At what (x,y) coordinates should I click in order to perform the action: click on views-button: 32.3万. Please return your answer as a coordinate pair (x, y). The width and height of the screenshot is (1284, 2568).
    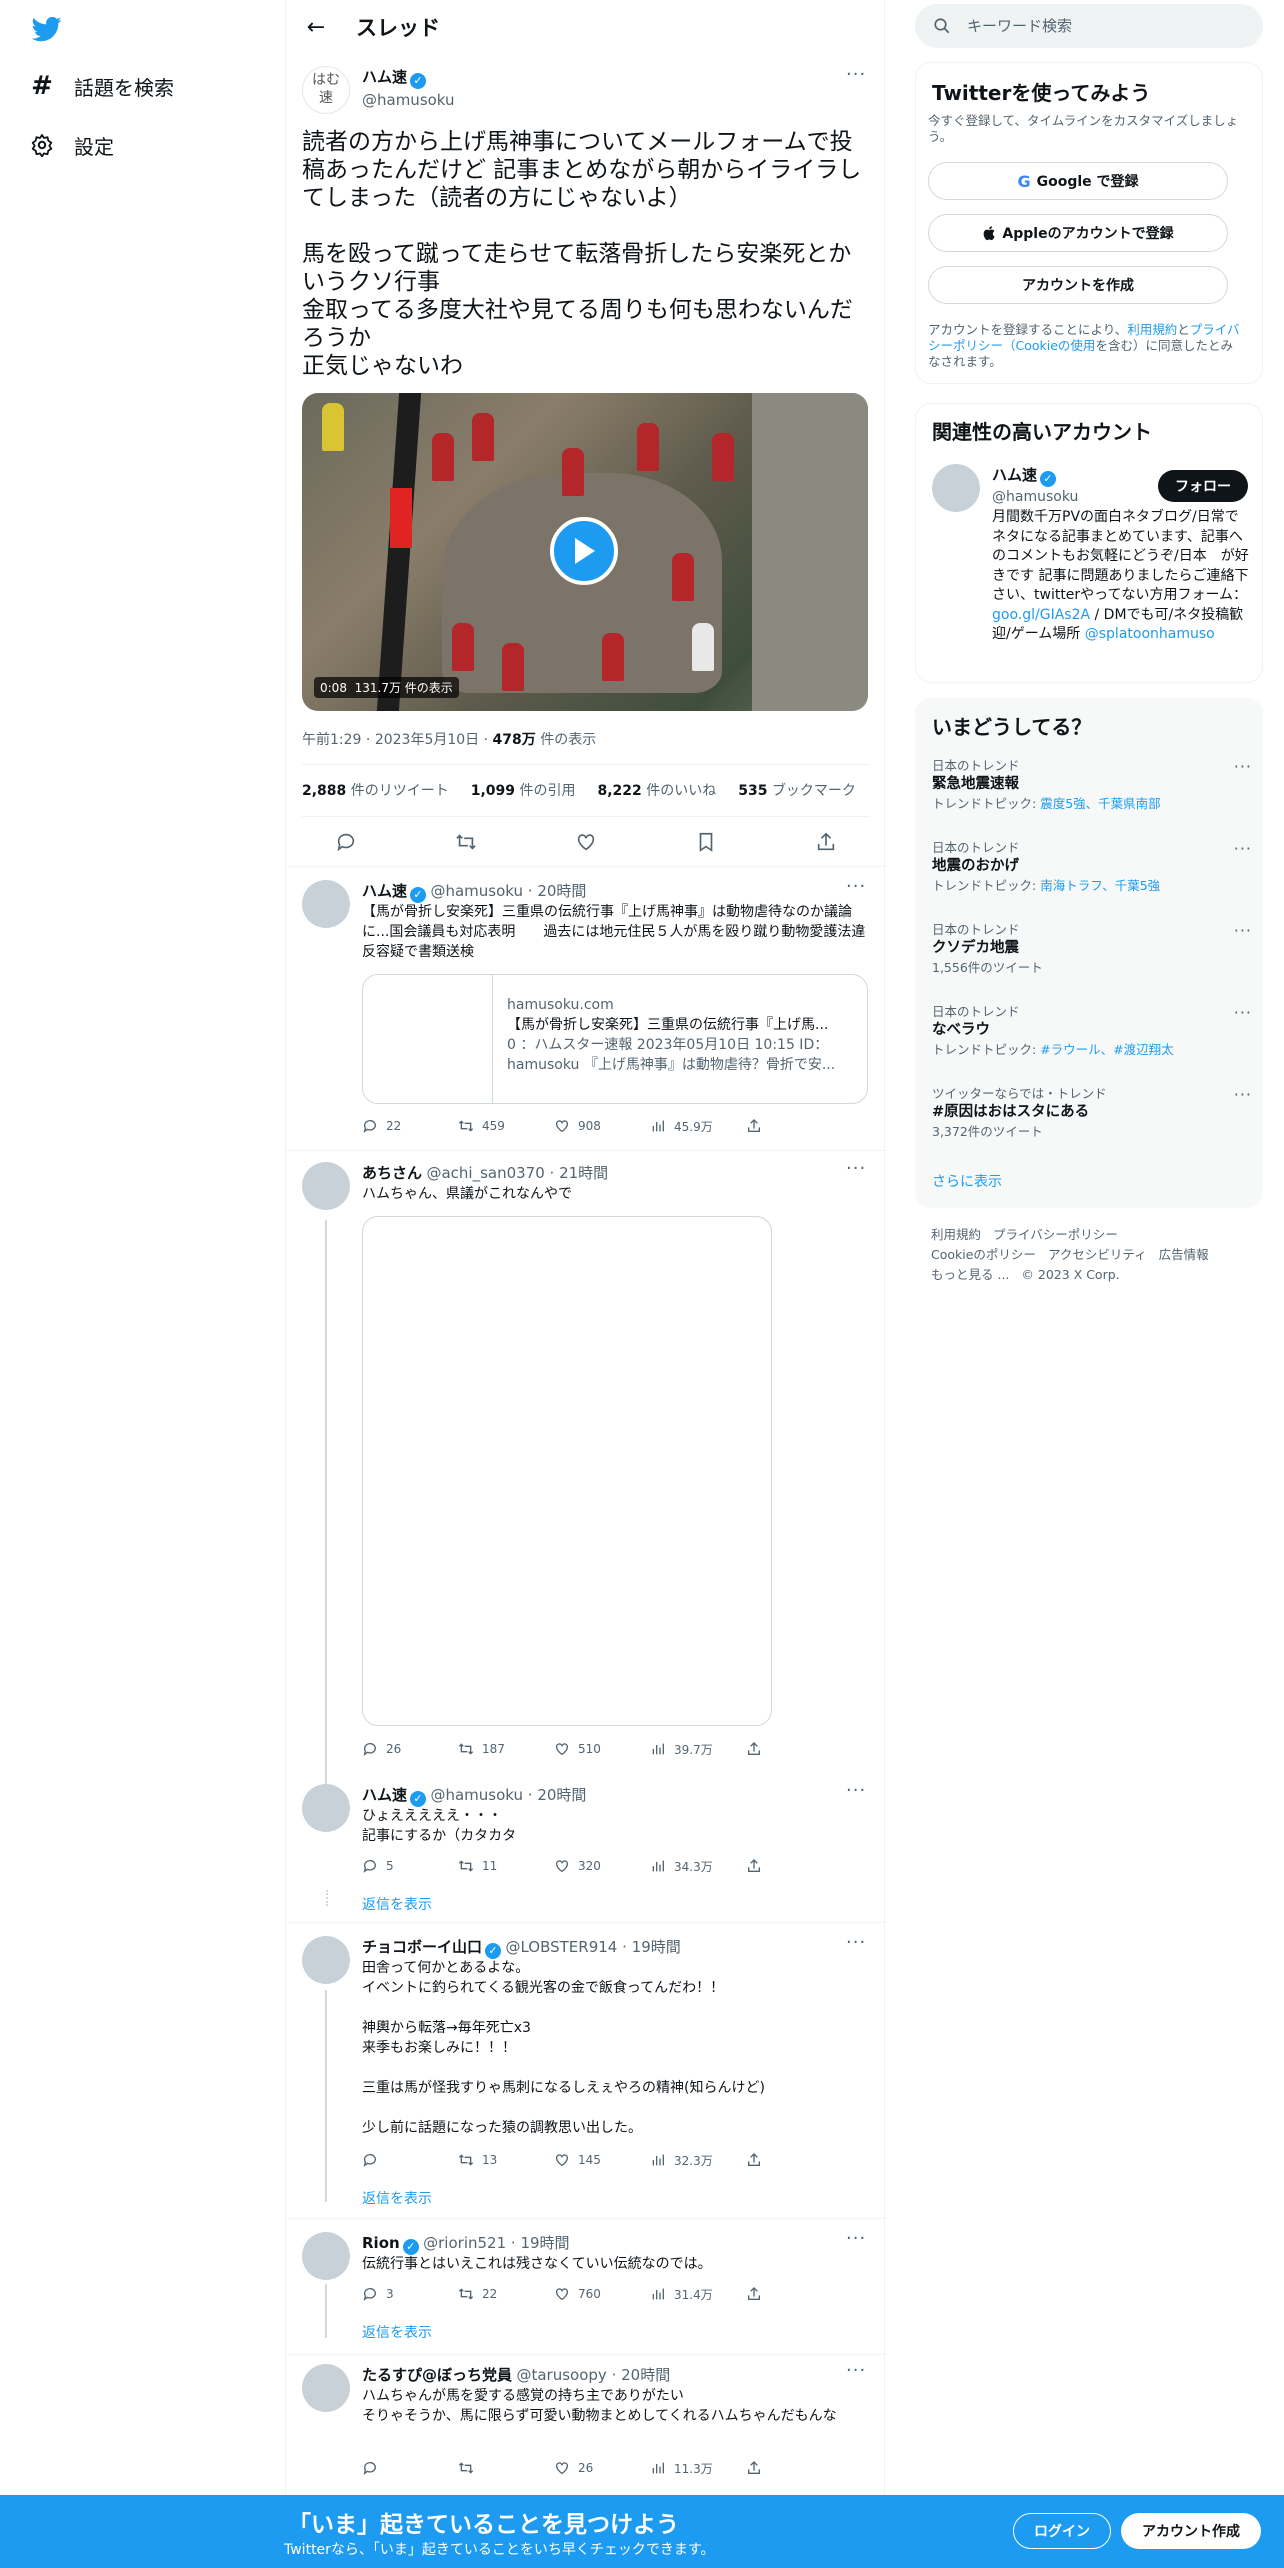
    Looking at the image, I should click on (698, 2160).